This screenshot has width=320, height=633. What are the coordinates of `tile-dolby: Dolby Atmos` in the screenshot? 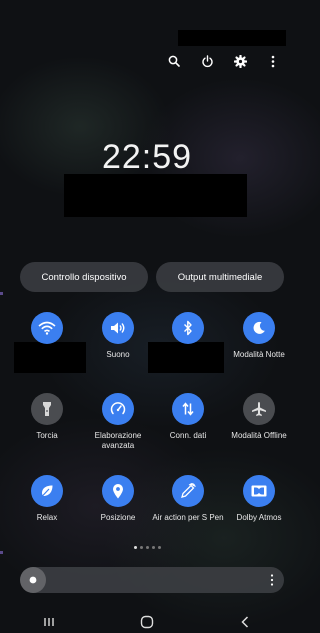 It's located at (259, 499).